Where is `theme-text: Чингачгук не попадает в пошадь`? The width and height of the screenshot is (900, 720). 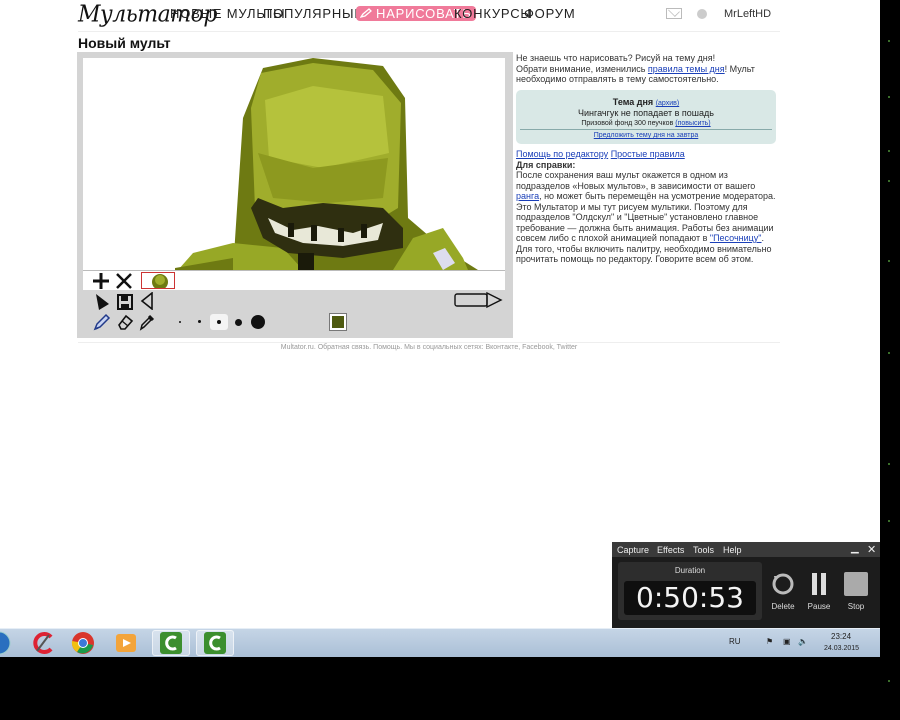
theme-text: Чингачгук не попадает в пошадь is located at coordinates (646, 113).